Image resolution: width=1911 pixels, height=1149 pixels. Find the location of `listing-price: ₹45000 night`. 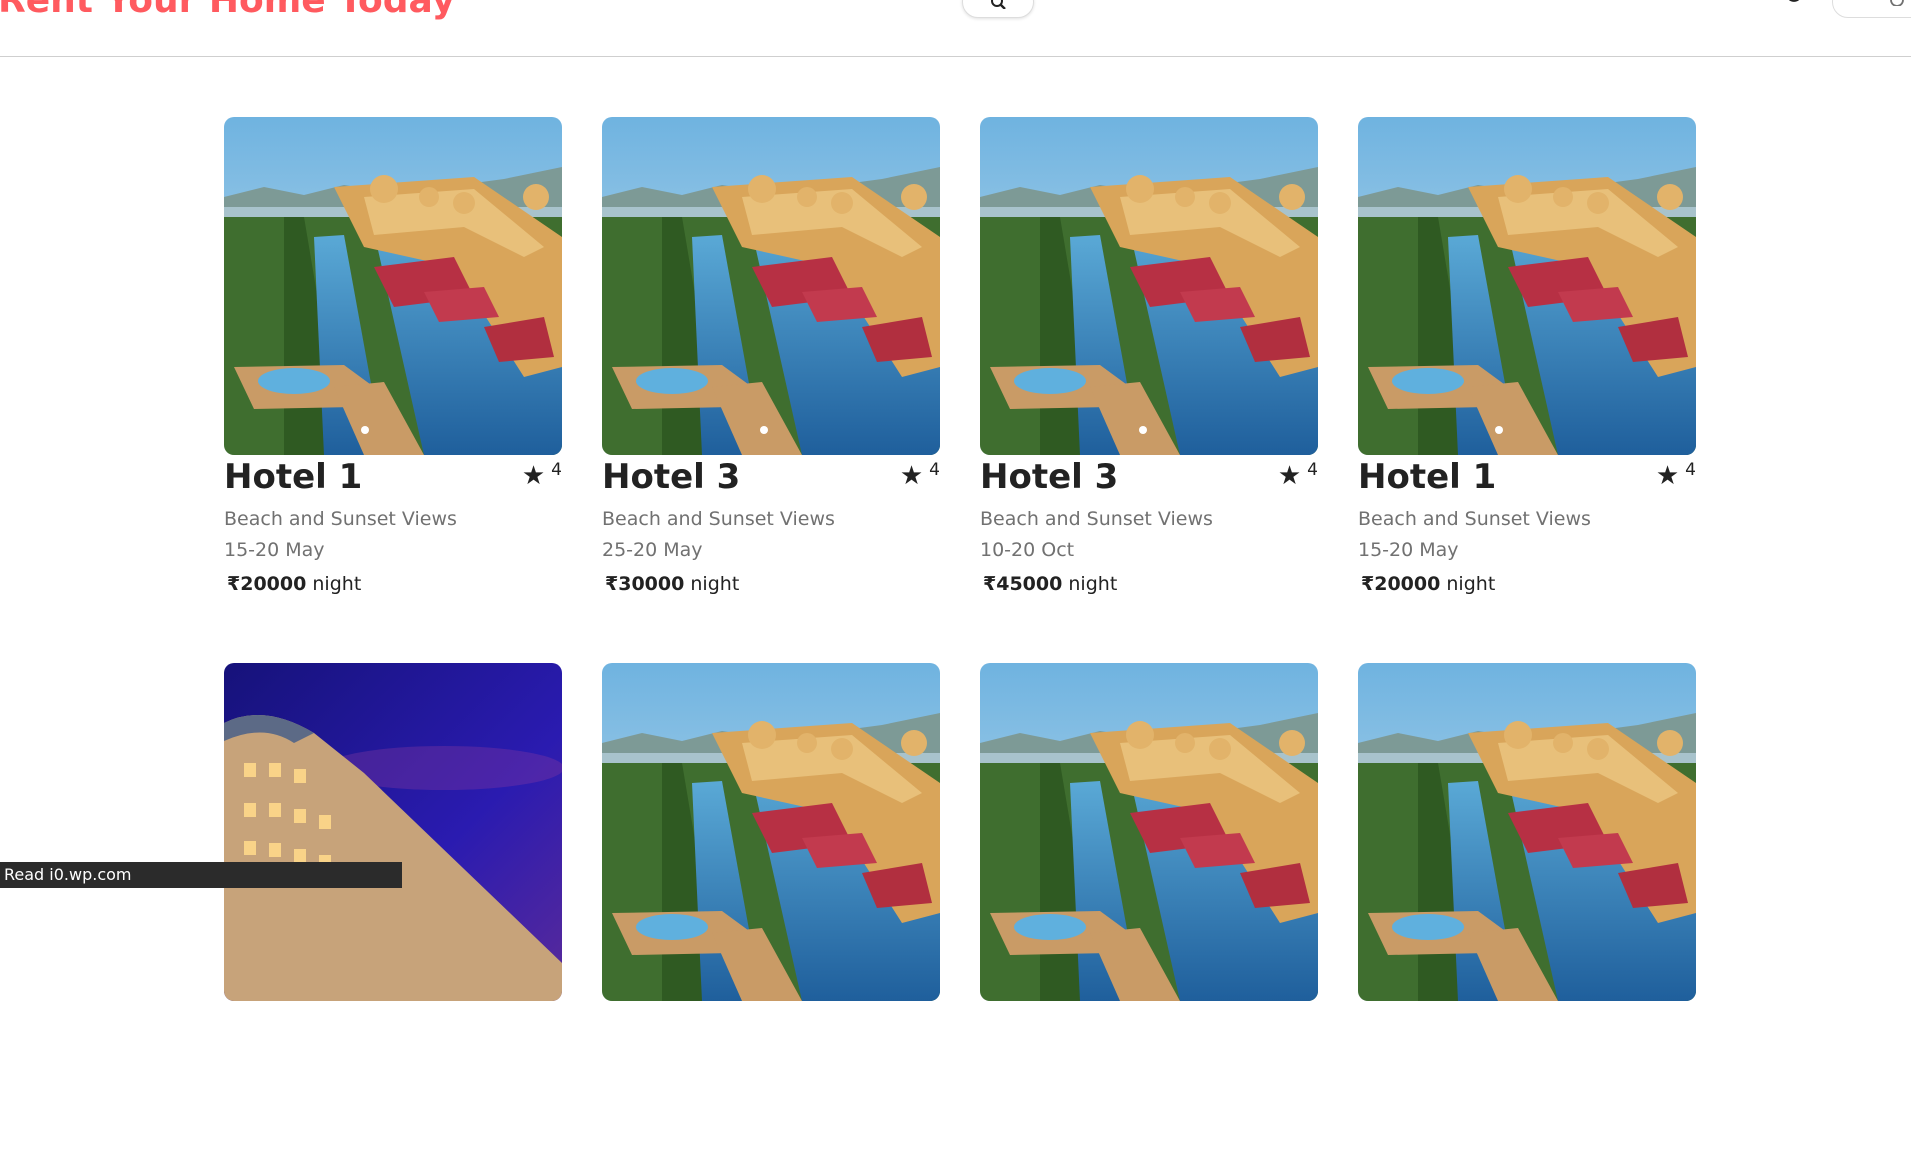

listing-price: ₹45000 night is located at coordinates (1050, 584).